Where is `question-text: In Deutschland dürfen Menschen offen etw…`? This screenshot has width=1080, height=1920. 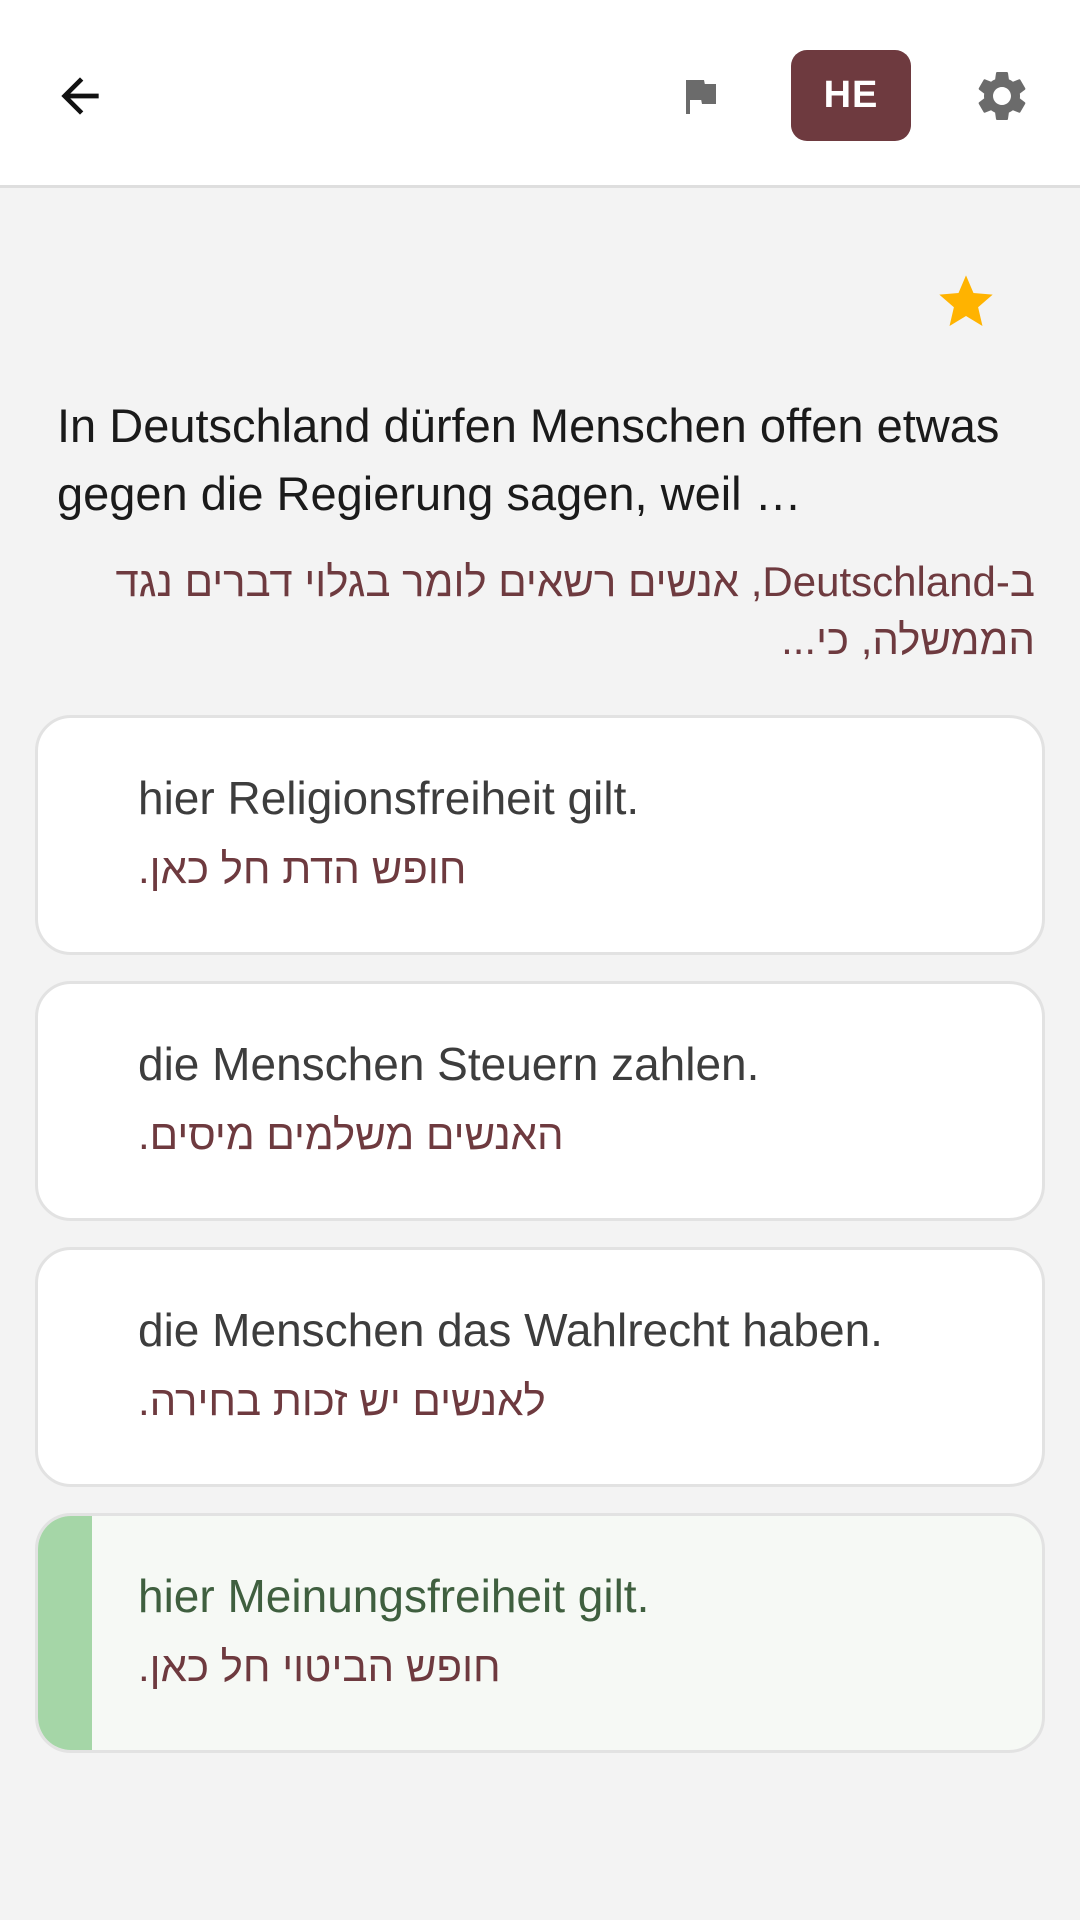
question-text: In Deutschland dürfen Menschen offen etw… is located at coordinates (528, 459).